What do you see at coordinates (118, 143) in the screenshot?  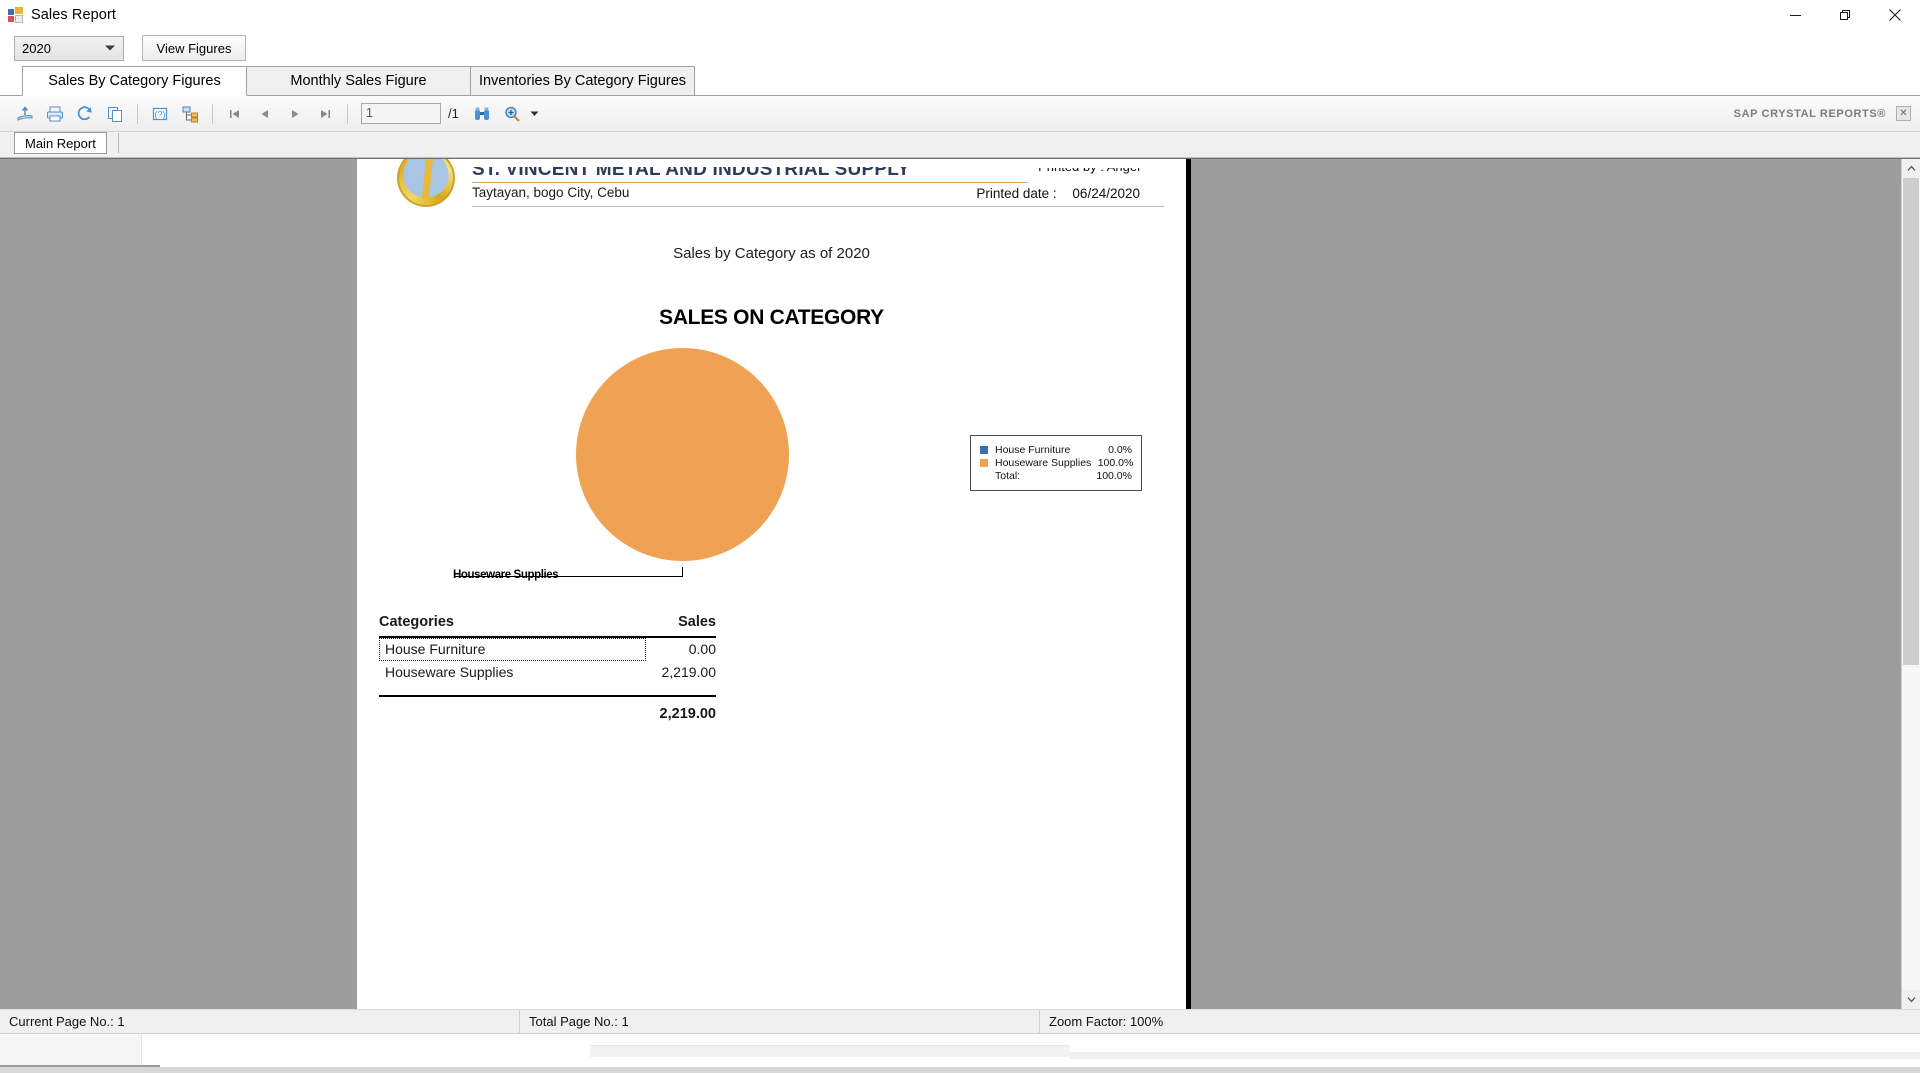 I see `divider` at bounding box center [118, 143].